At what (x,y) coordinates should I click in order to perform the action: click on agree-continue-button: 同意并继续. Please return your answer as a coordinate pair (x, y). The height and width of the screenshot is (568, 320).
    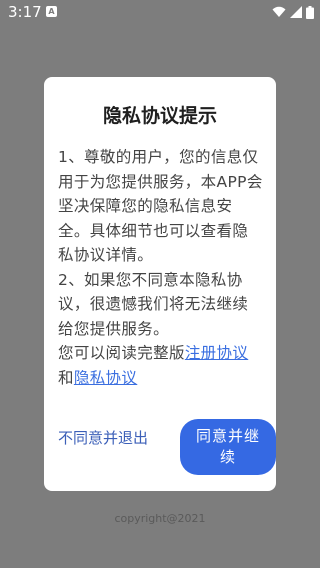
    Looking at the image, I should click on (228, 447).